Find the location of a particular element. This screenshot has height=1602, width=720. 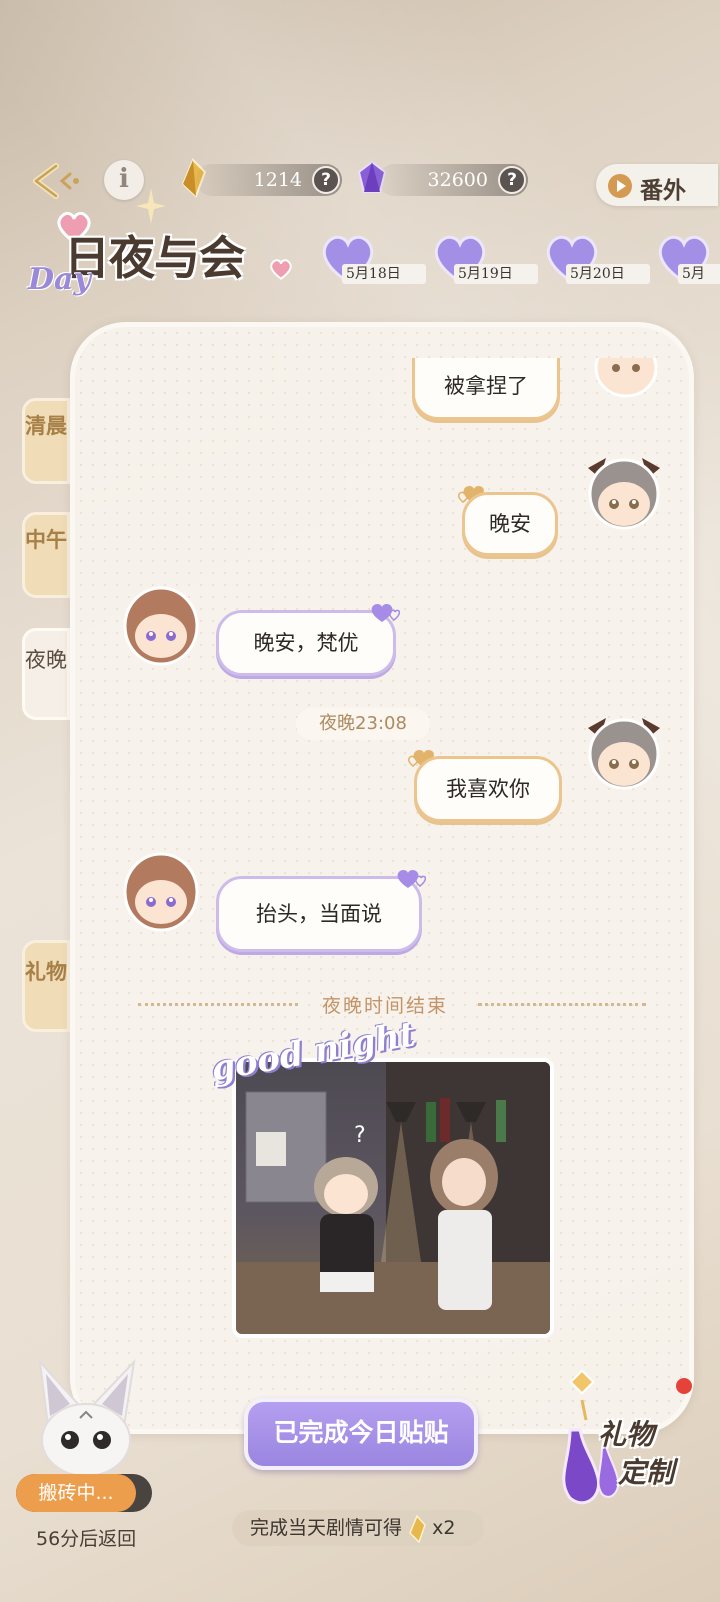

date-item-4: 5月 is located at coordinates (685, 258).